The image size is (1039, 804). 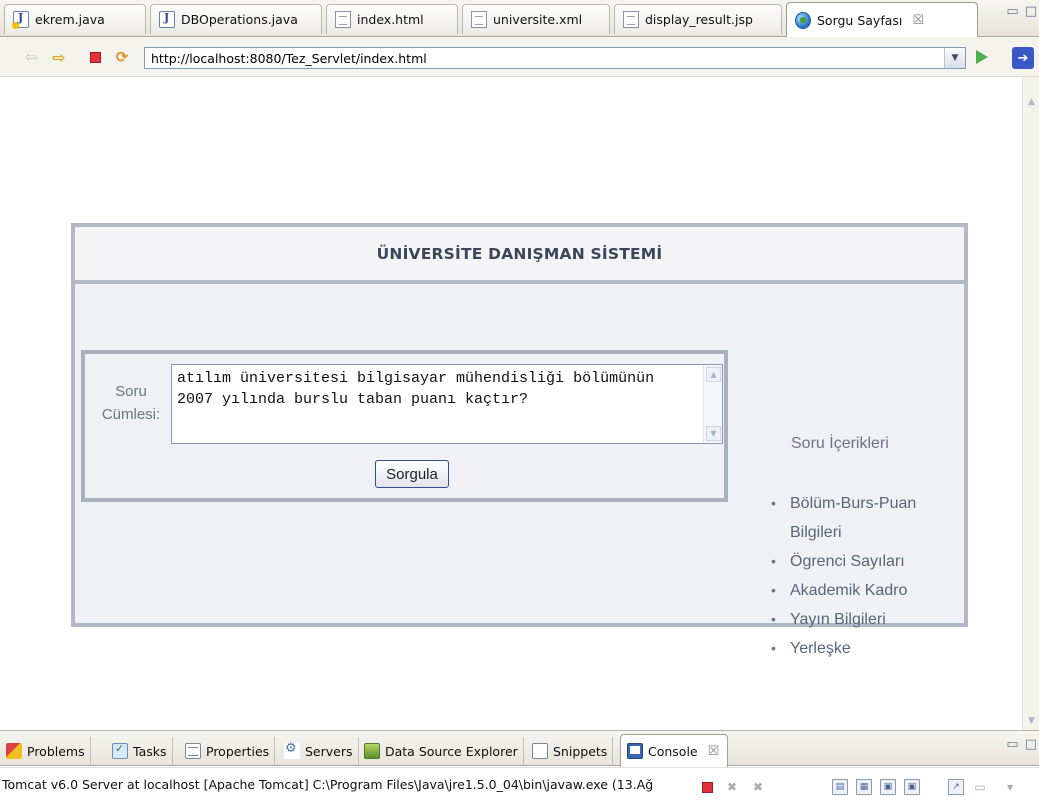 What do you see at coordinates (862, 648) in the screenshot?
I see `list-item: Yerleşke` at bounding box center [862, 648].